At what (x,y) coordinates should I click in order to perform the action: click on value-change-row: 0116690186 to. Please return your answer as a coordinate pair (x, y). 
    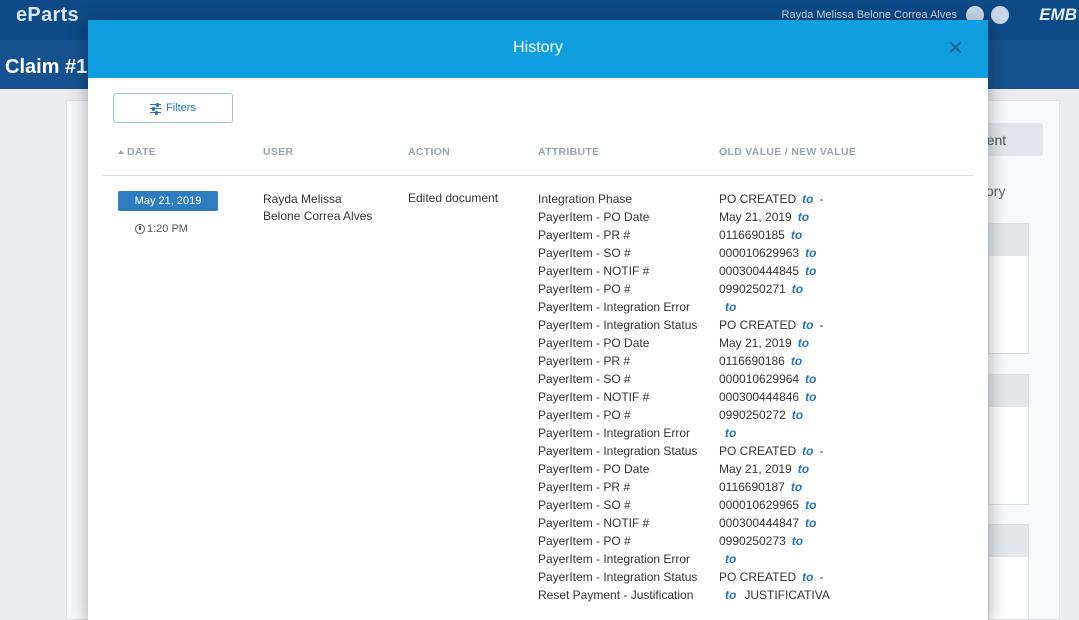
    Looking at the image, I should click on (799, 361).